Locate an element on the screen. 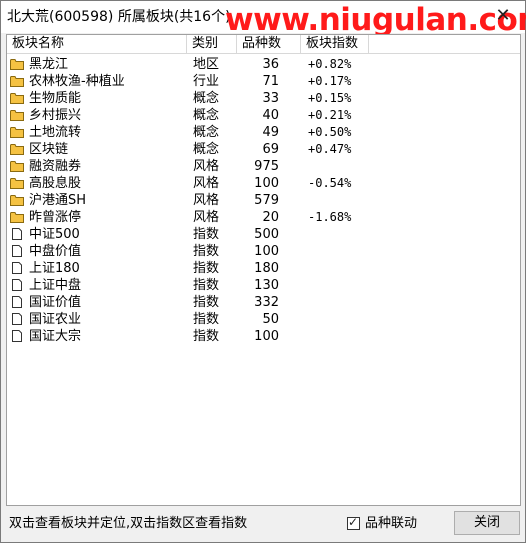  close-icon: ✕ is located at coordinates (503, 16).